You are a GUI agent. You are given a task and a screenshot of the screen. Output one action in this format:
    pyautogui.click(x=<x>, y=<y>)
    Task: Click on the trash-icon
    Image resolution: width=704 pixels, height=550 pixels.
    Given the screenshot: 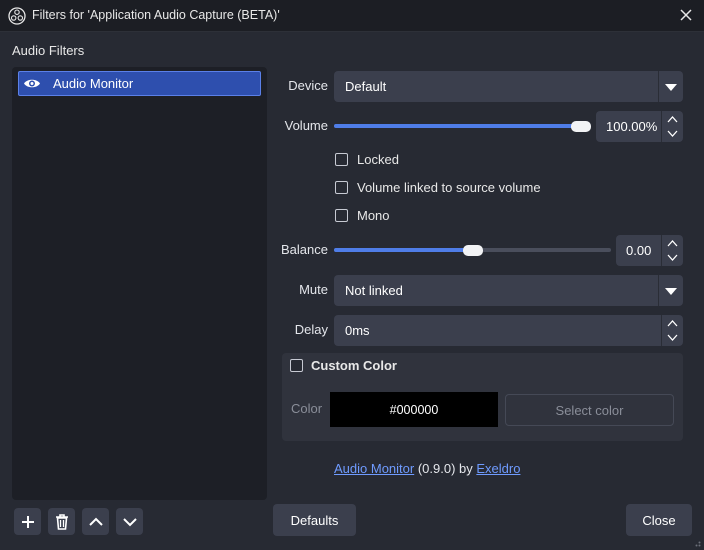 What is the action you would take?
    pyautogui.click(x=61, y=522)
    